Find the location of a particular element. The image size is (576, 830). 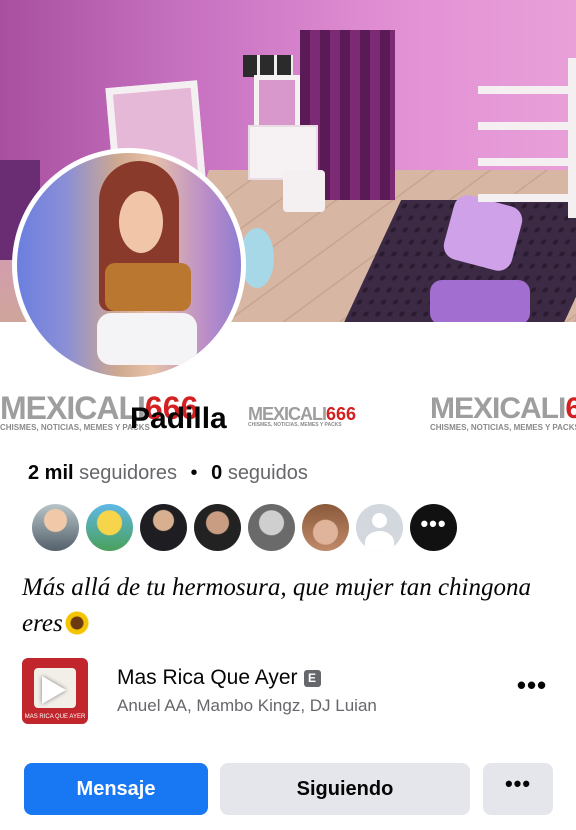

default-avatar-icon is located at coordinates (379, 527).